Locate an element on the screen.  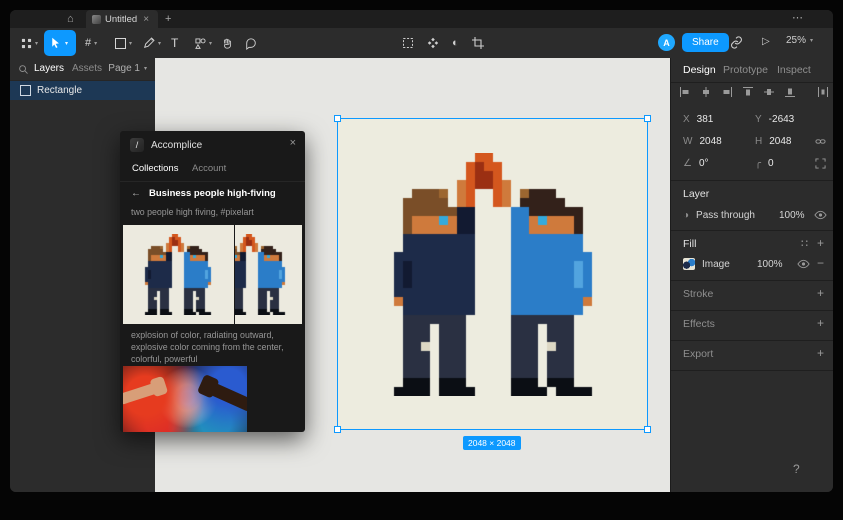
present-icon: ▷ is located at coordinates (766, 41).